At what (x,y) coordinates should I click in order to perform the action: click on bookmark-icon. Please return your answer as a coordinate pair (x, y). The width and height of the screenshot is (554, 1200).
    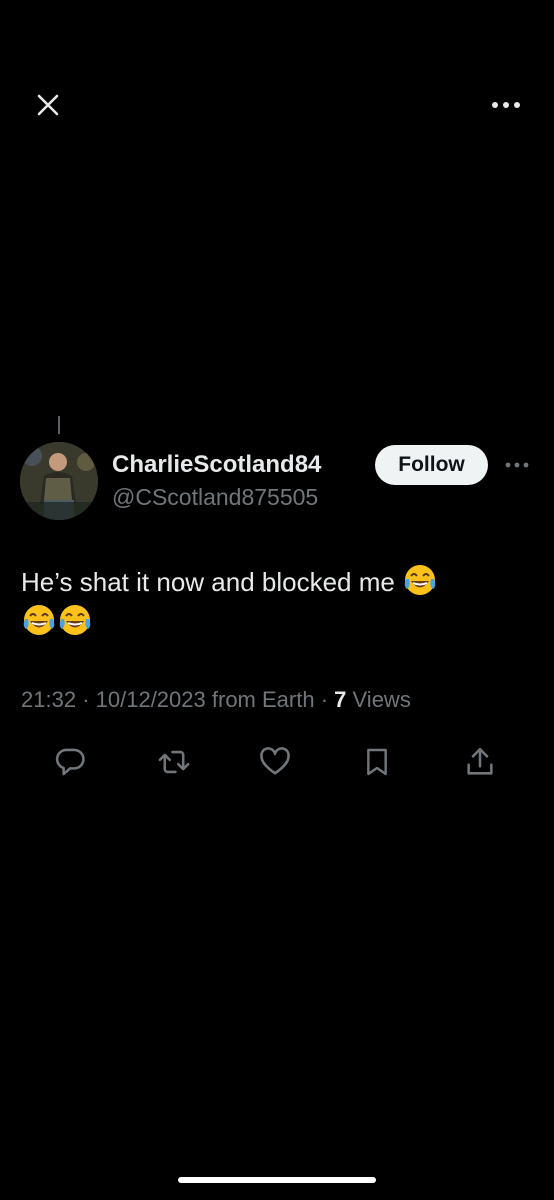
    Looking at the image, I should click on (377, 762).